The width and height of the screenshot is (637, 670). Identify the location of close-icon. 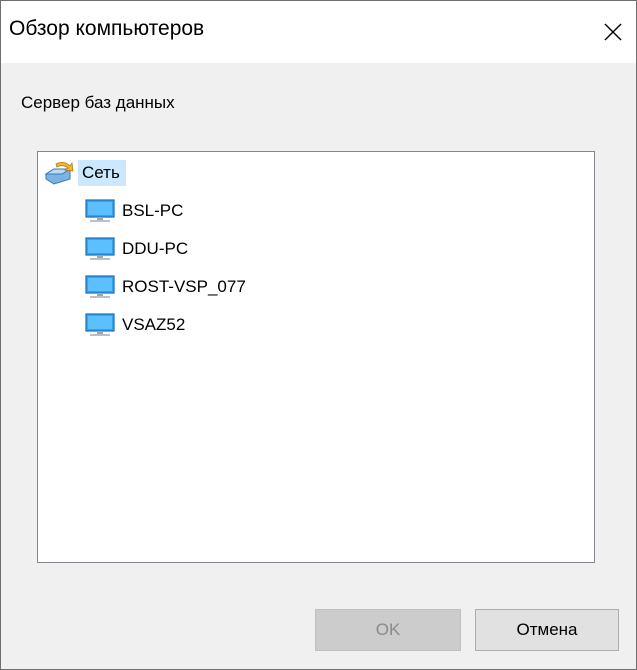
(613, 32).